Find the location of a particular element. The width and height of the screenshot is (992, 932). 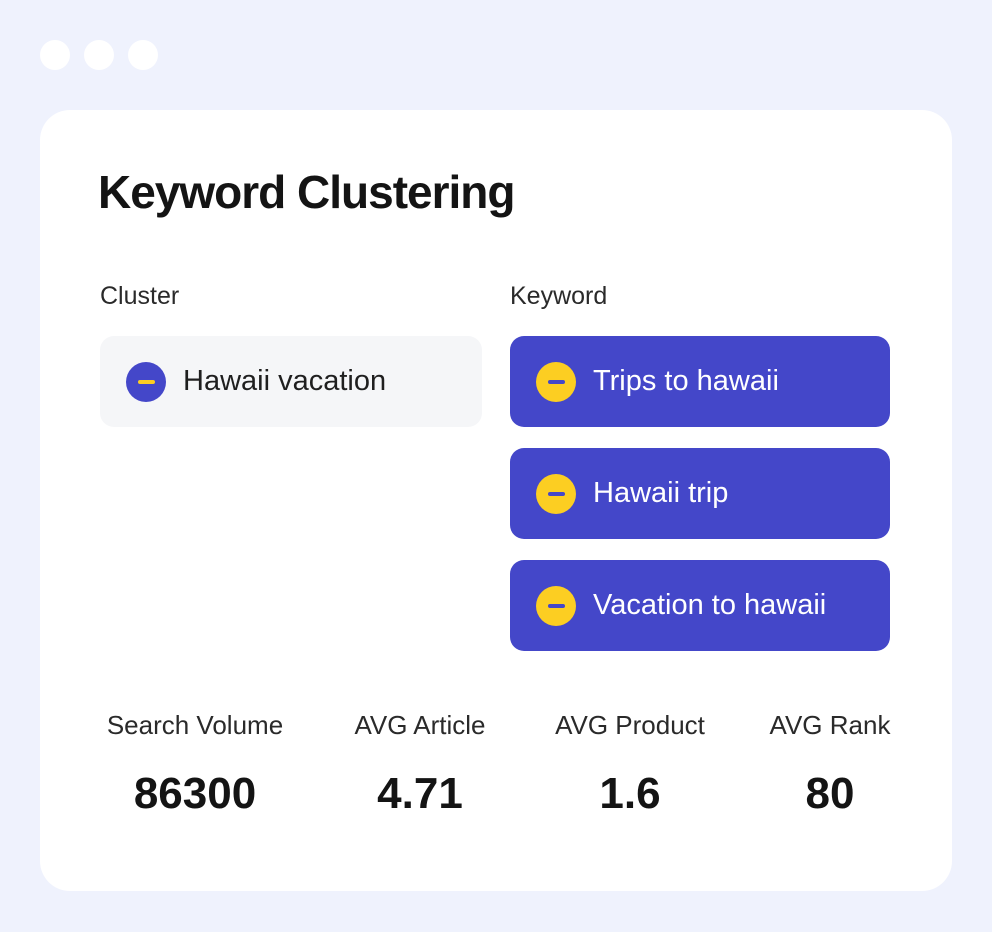

keyword-chip: Trips to hawaii is located at coordinates (700, 381).